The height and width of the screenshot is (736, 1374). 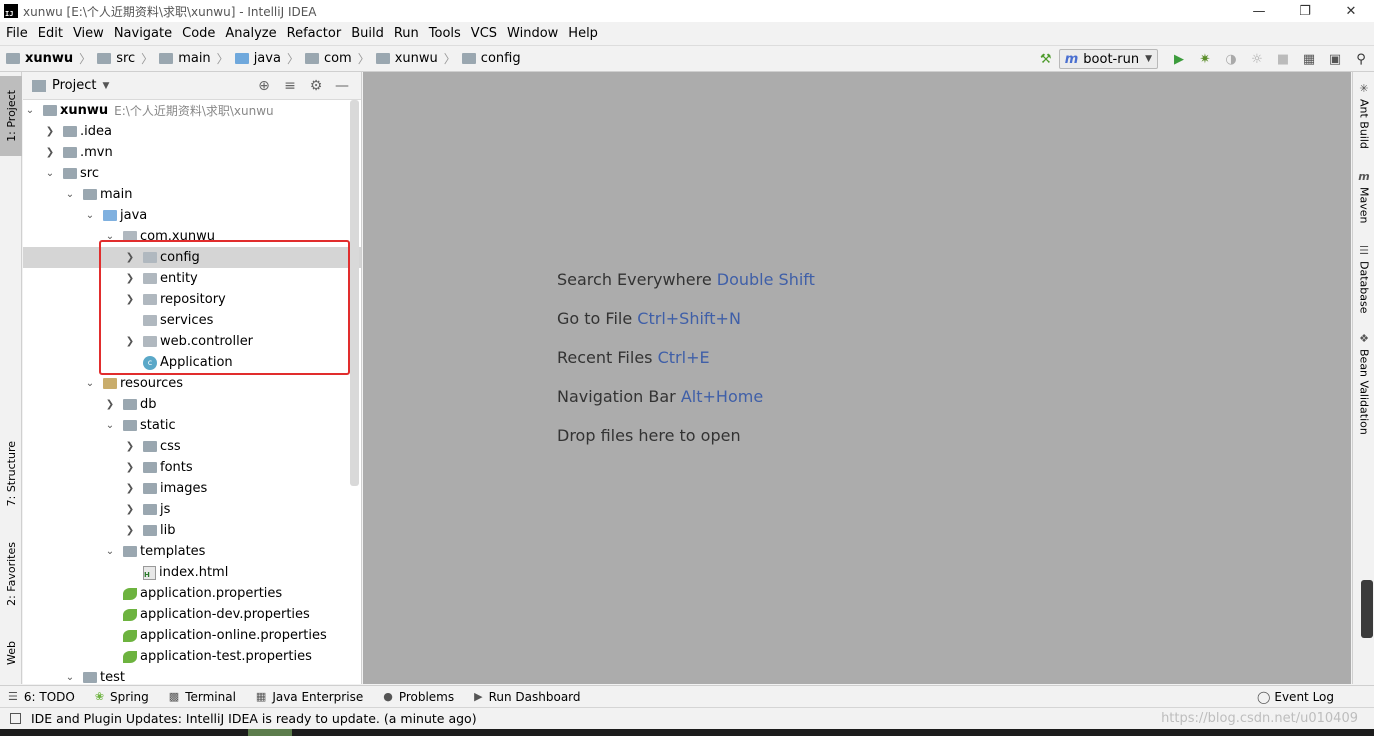 What do you see at coordinates (1361, 59) in the screenshot?
I see `search-icon: ⚲` at bounding box center [1361, 59].